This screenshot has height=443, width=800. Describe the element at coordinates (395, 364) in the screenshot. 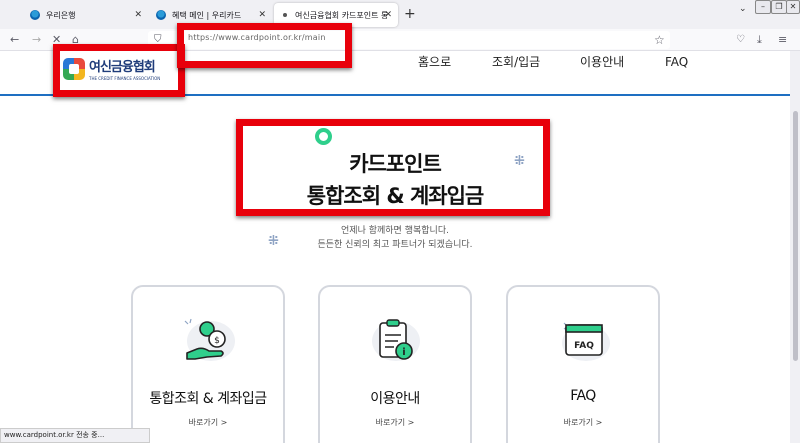

I see `card-guide: i 이용안내 바로가기 >` at that location.